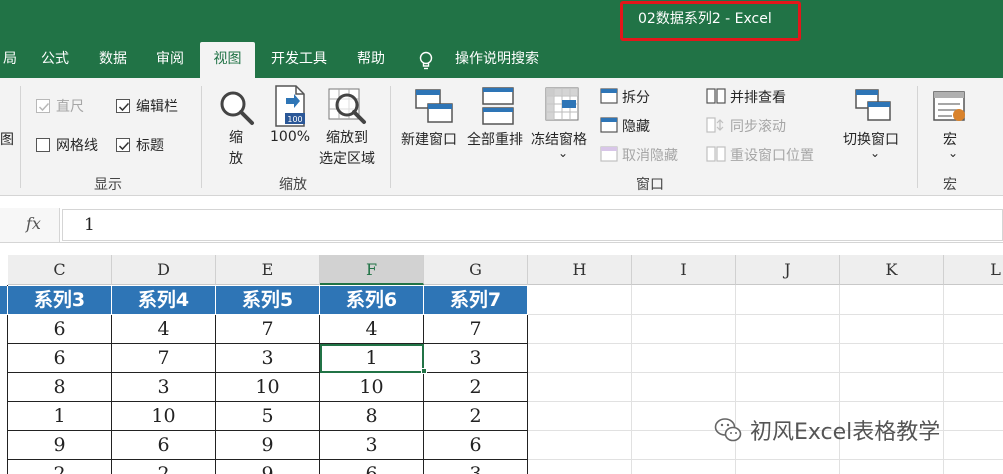 This screenshot has height=474, width=1003. What do you see at coordinates (290, 106) in the screenshot?
I see `zoom-100-icon: 100` at bounding box center [290, 106].